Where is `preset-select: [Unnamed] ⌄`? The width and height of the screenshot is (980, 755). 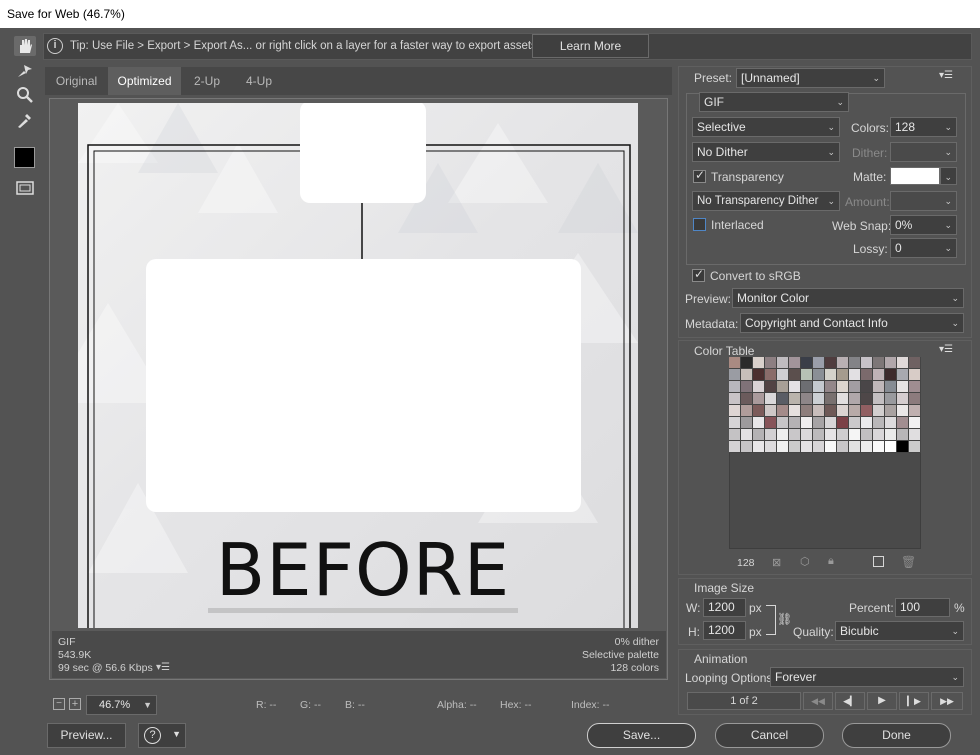 preset-select: [Unnamed] ⌄ is located at coordinates (810, 78).